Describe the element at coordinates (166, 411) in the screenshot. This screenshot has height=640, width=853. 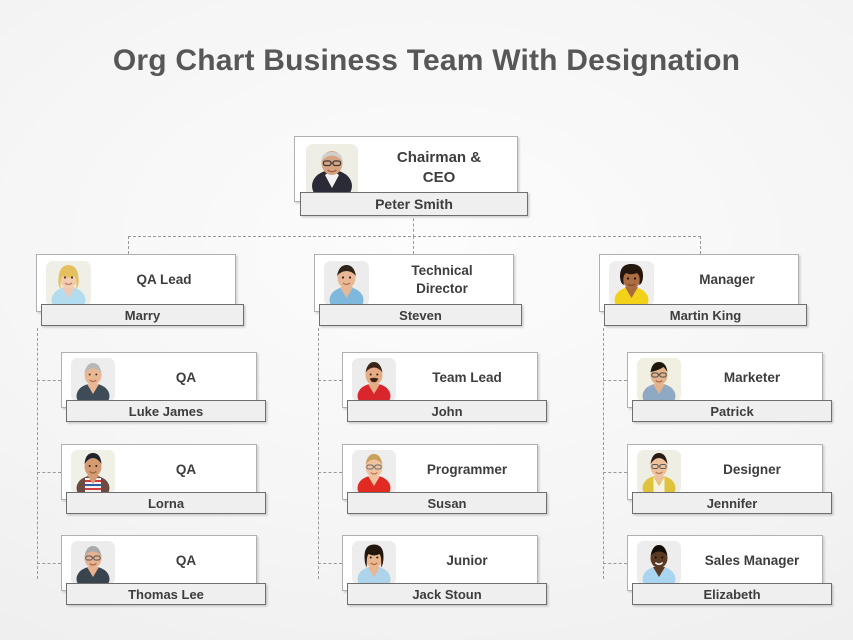
I see `qa-1-name: Luke James` at that location.